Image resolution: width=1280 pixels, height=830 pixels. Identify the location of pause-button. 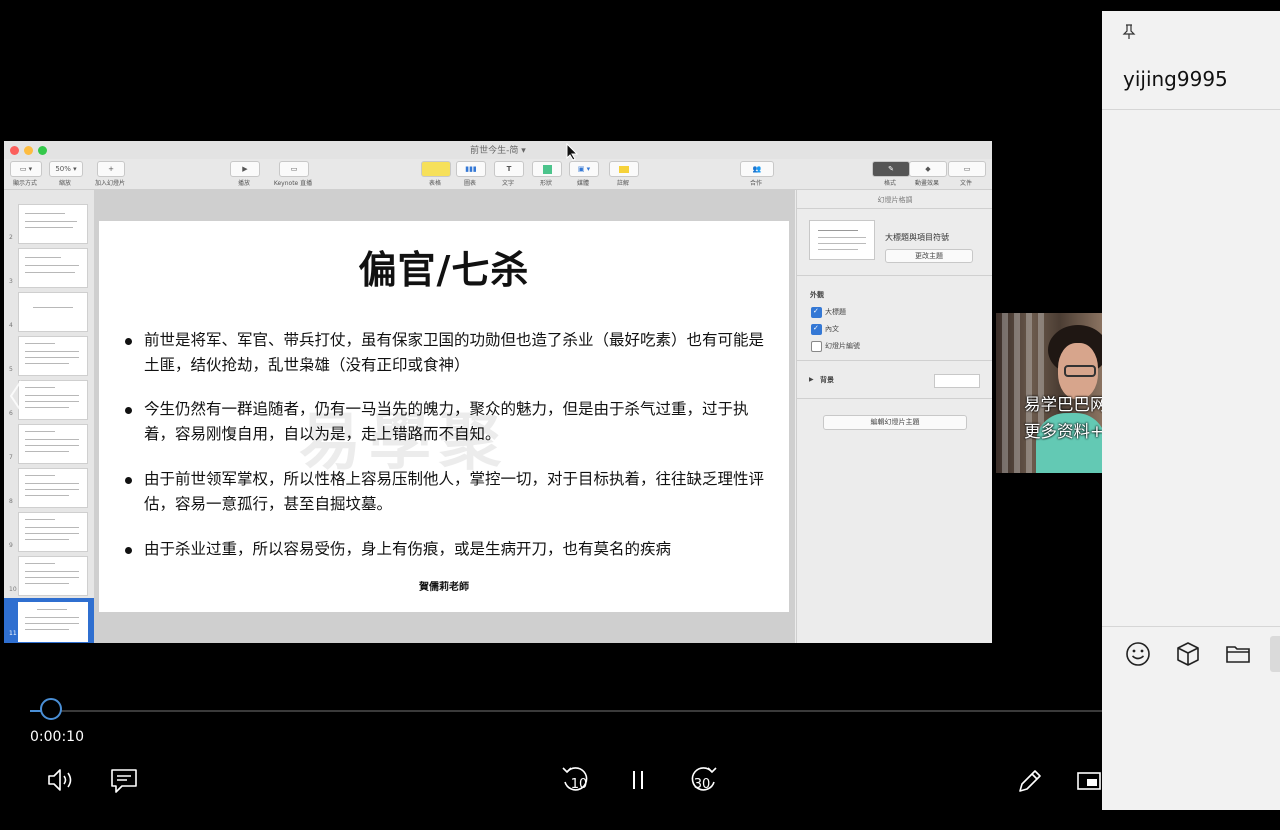
(638, 782).